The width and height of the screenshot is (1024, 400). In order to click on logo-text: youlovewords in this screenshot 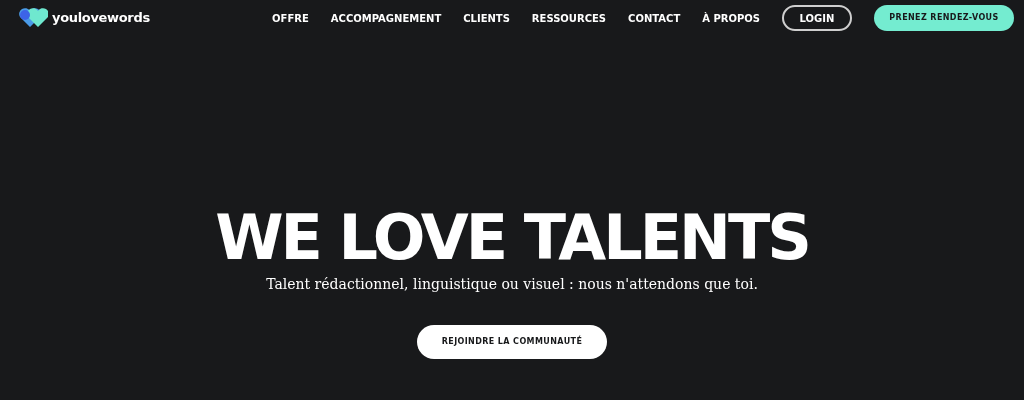, I will do `click(101, 18)`.